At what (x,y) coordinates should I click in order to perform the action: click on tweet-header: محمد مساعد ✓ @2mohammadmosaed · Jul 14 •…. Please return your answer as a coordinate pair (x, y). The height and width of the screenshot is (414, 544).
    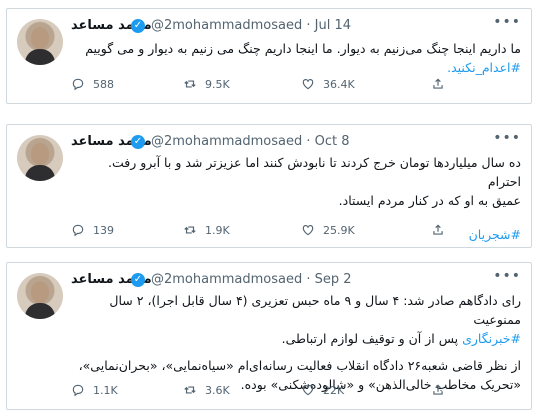
    Looking at the image, I should click on (296, 25).